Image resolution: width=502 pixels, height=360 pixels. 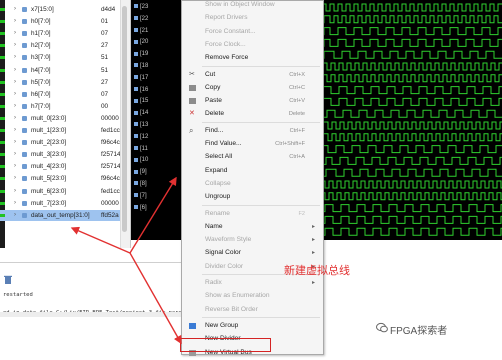 I want to click on bit-row: [10, so click(x=141, y=160).